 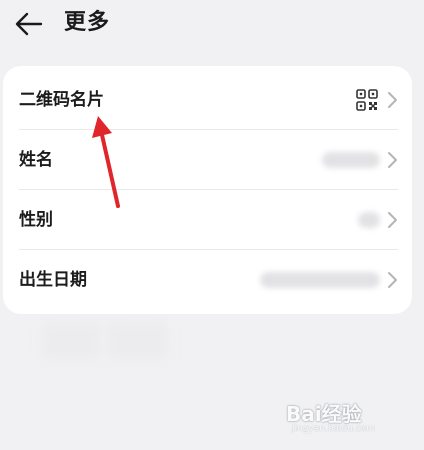 What do you see at coordinates (36, 220) in the screenshot?
I see `row-label: 性别` at bounding box center [36, 220].